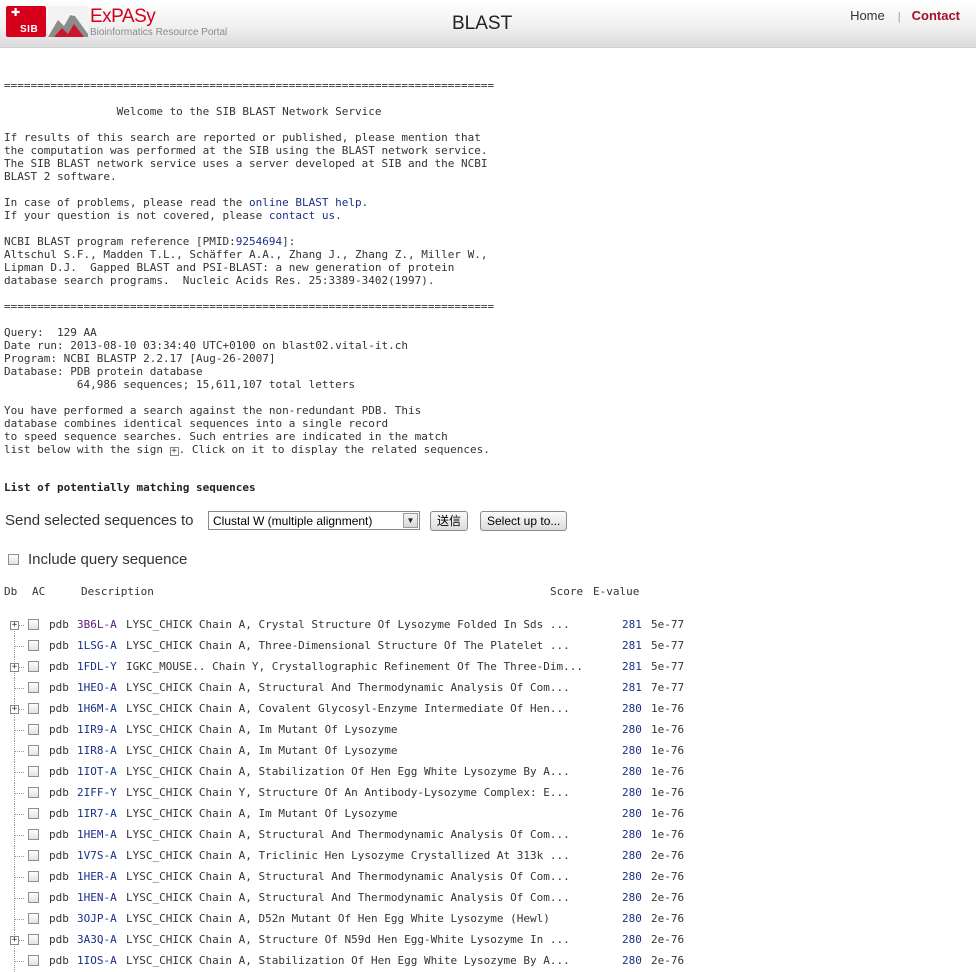  I want to click on expasy-logo-name: ExPASy, so click(123, 16).